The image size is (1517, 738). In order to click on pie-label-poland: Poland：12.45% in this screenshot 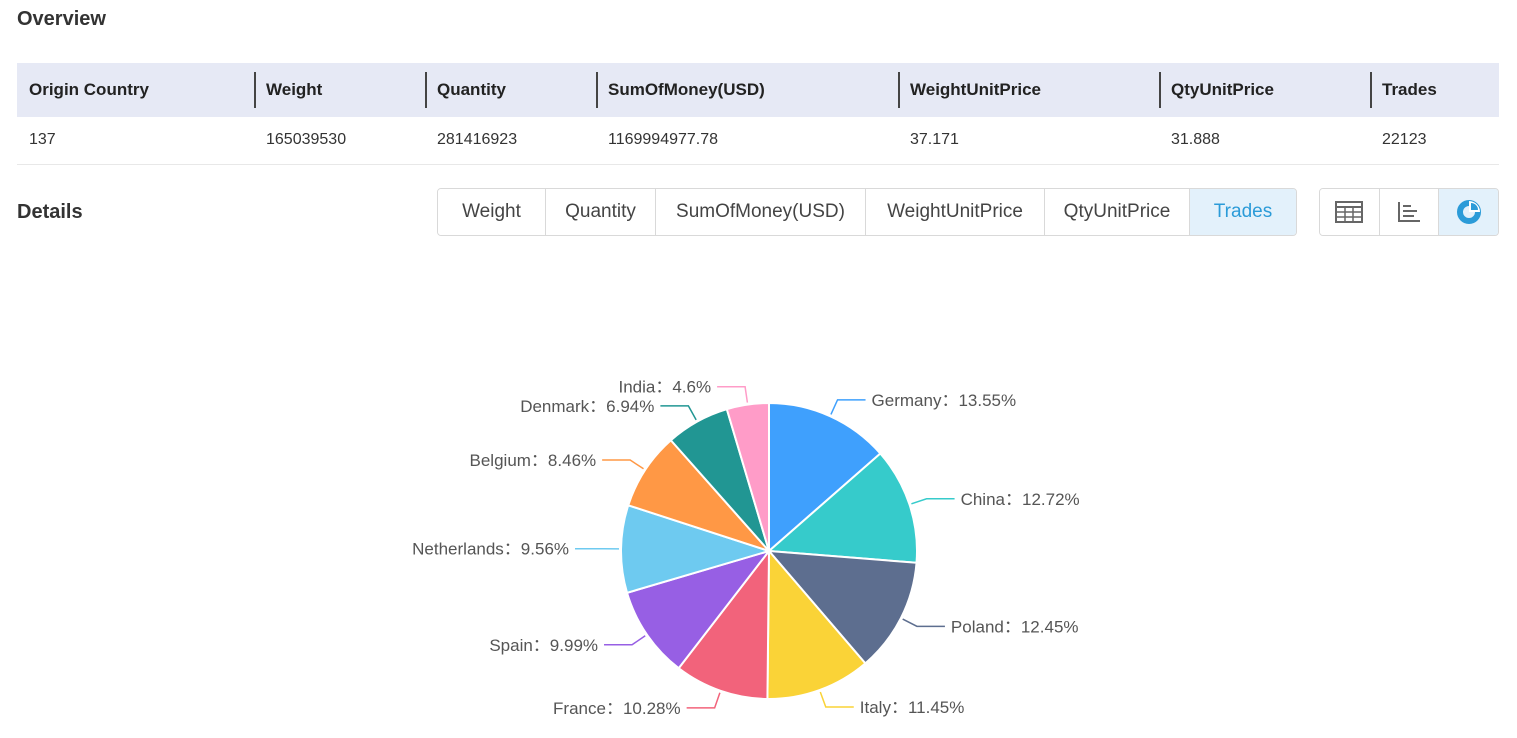, I will do `click(1015, 626)`.